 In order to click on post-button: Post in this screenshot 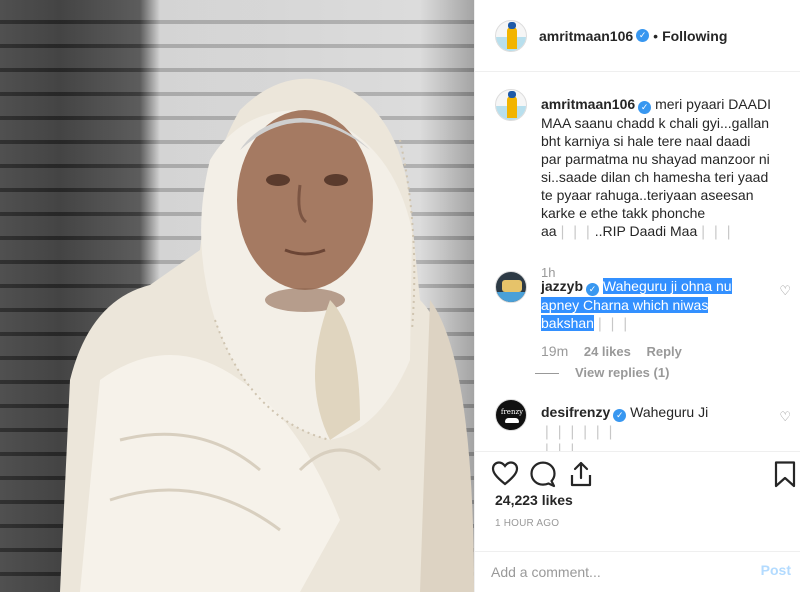, I will do `click(776, 570)`.